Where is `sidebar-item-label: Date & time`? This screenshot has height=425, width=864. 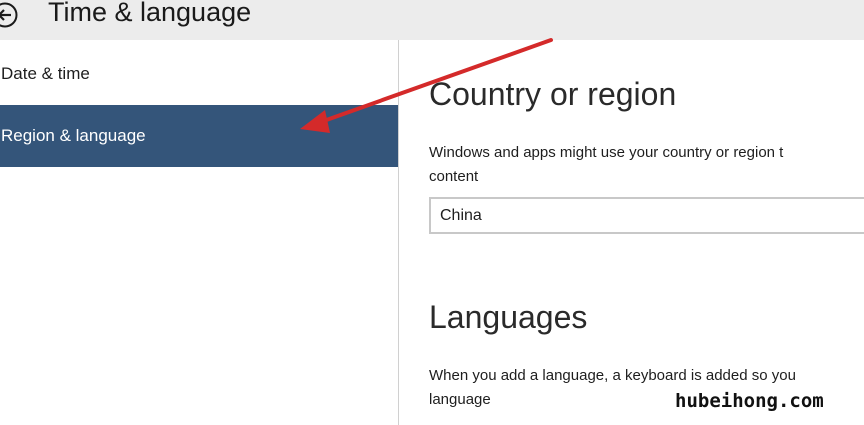
sidebar-item-label: Date & time is located at coordinates (45, 73).